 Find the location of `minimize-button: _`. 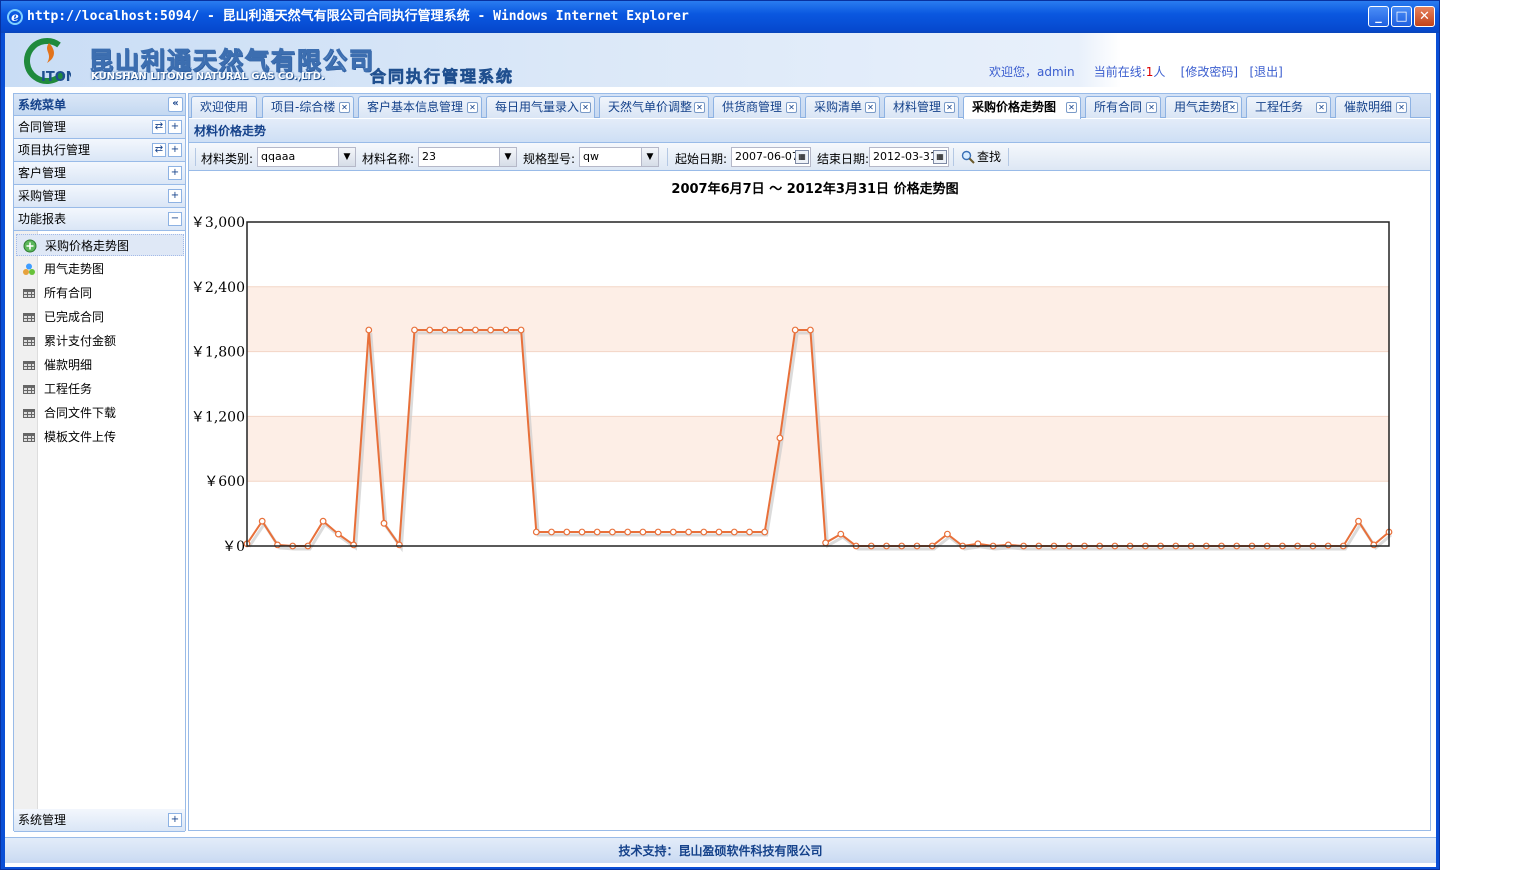

minimize-button: _ is located at coordinates (1378, 16).